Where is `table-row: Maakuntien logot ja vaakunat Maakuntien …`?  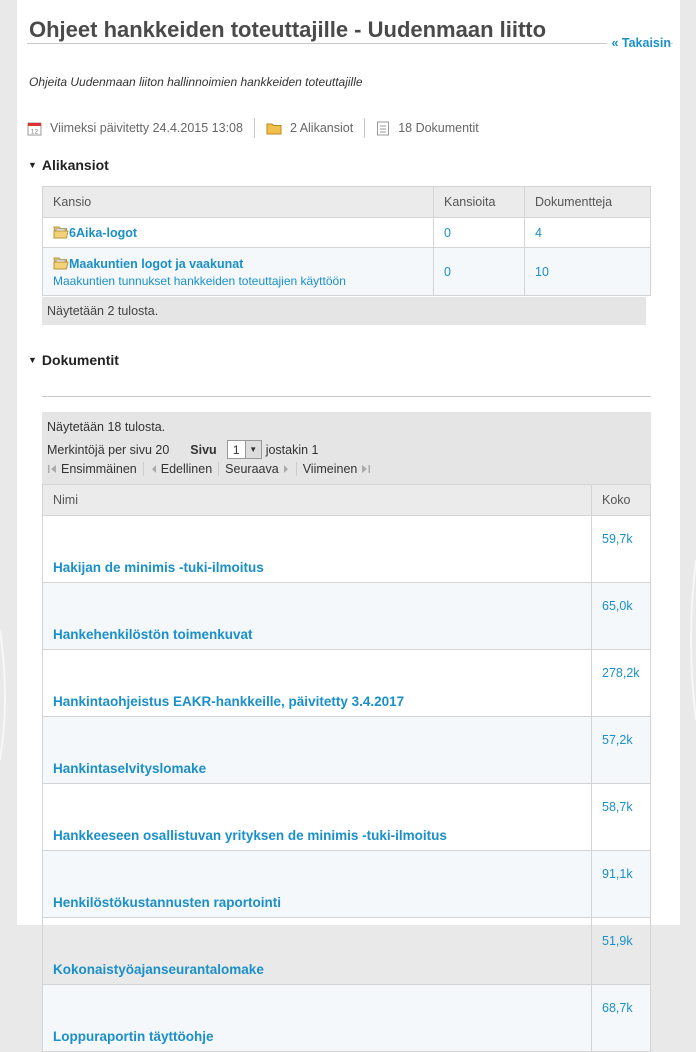
table-row: Maakuntien logot ja vaakunat Maakuntien … is located at coordinates (346, 271).